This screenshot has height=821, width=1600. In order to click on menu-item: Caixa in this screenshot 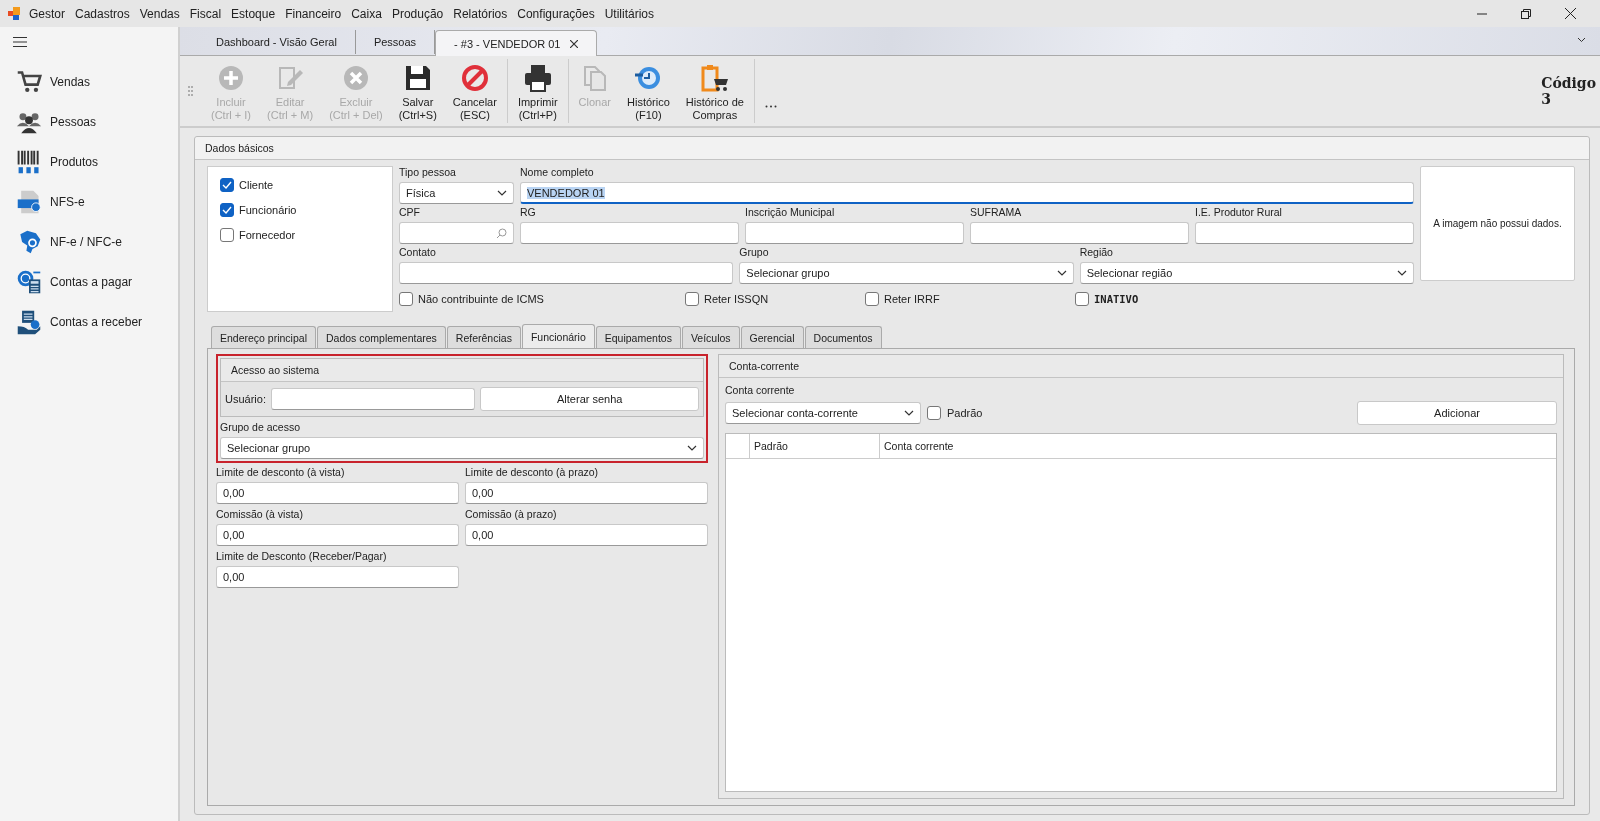, I will do `click(366, 13)`.